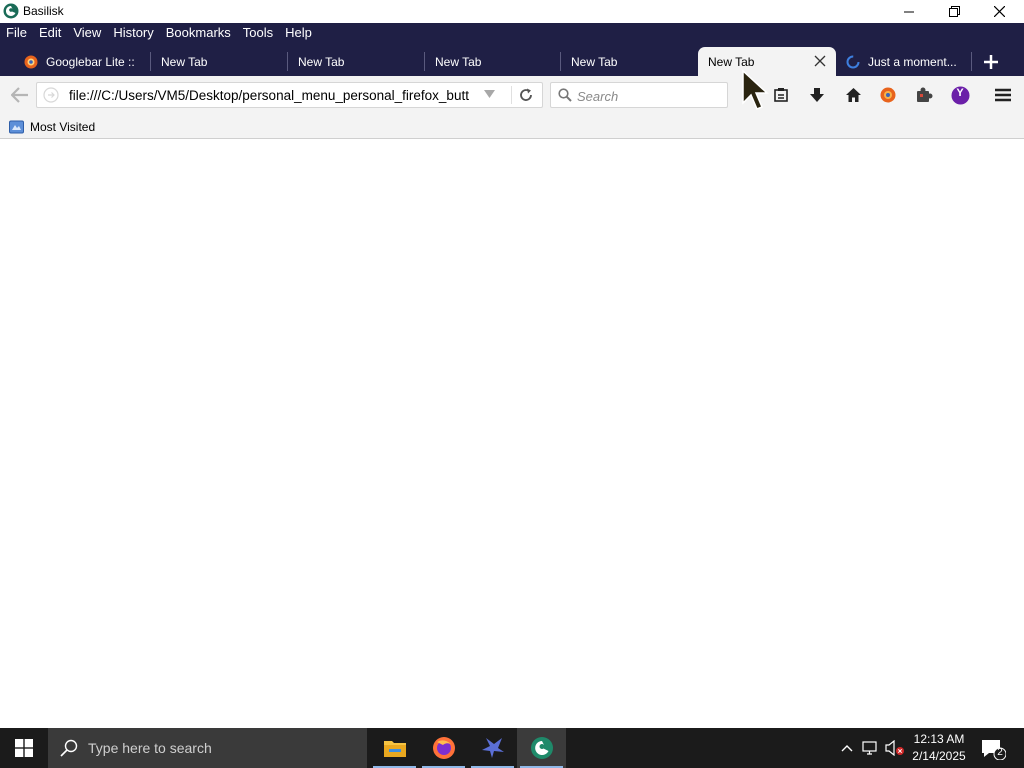  What do you see at coordinates (755, 89) in the screenshot?
I see `mouse-cursor-icon` at bounding box center [755, 89].